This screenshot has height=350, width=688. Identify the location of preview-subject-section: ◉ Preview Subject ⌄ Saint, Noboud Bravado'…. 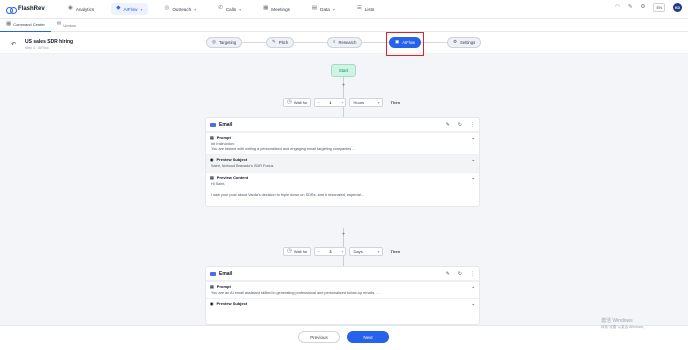
(342, 163).